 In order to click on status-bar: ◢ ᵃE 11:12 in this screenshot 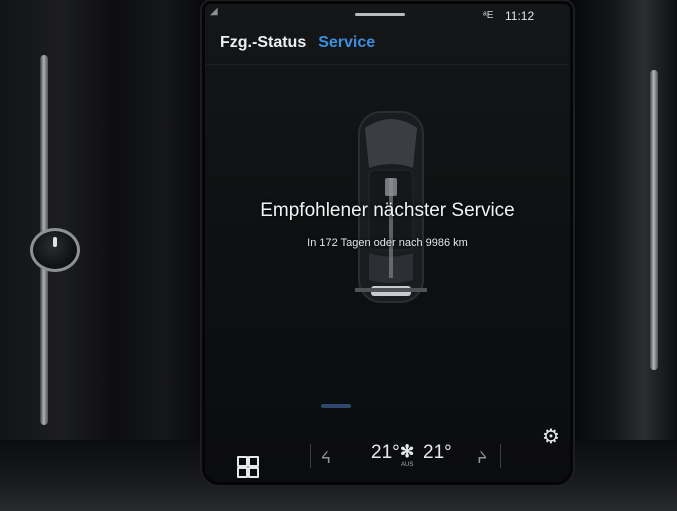, I will do `click(387, 16)`.